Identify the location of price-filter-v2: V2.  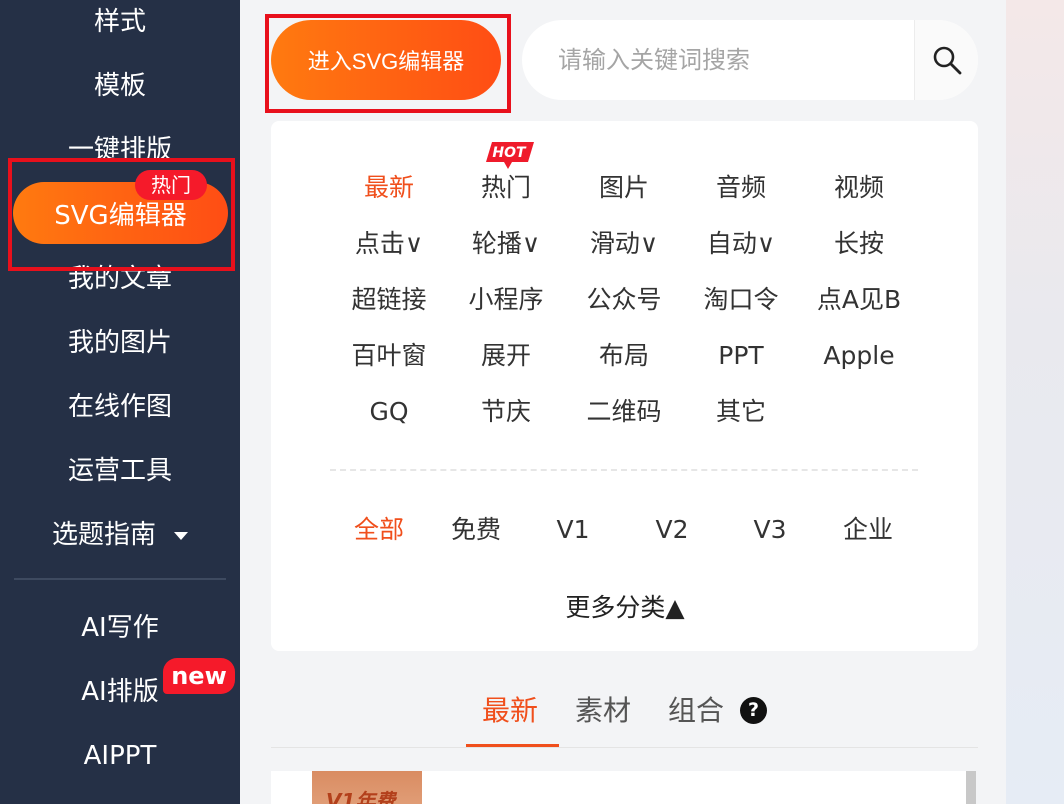
(672, 530).